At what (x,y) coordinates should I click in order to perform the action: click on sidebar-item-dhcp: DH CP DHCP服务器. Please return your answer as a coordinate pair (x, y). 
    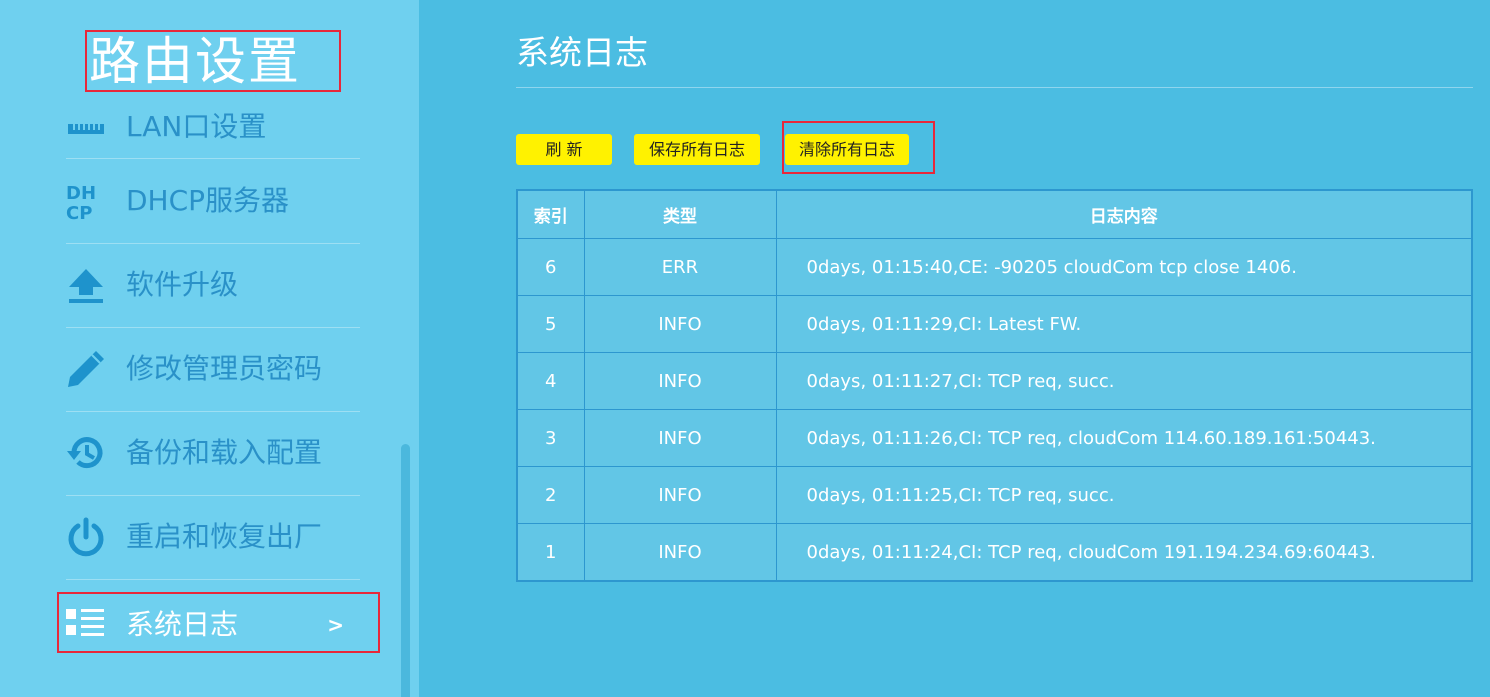
    Looking at the image, I should click on (213, 201).